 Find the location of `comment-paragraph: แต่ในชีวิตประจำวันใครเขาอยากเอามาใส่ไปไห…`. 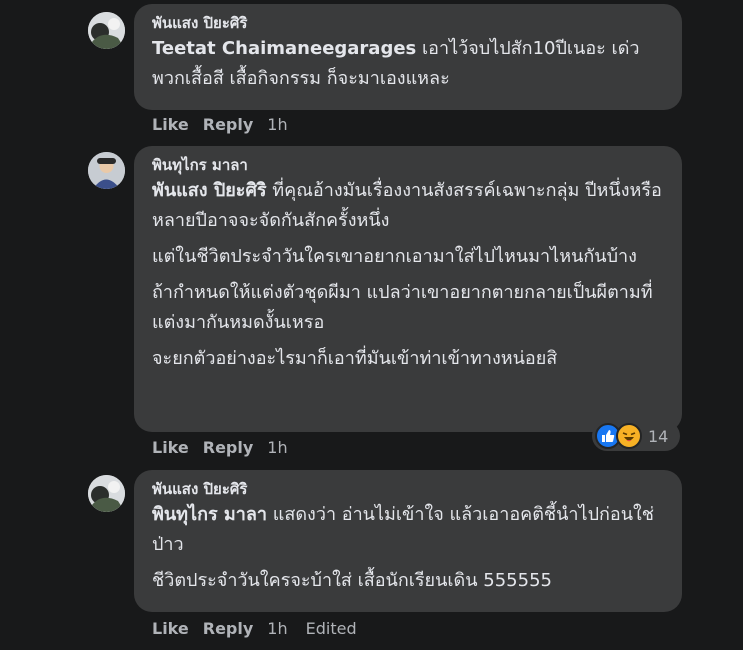

comment-paragraph: แต่ในชีวิตประจำวันใครเขาอยากเอามาใส่ไปไห… is located at coordinates (394, 256).